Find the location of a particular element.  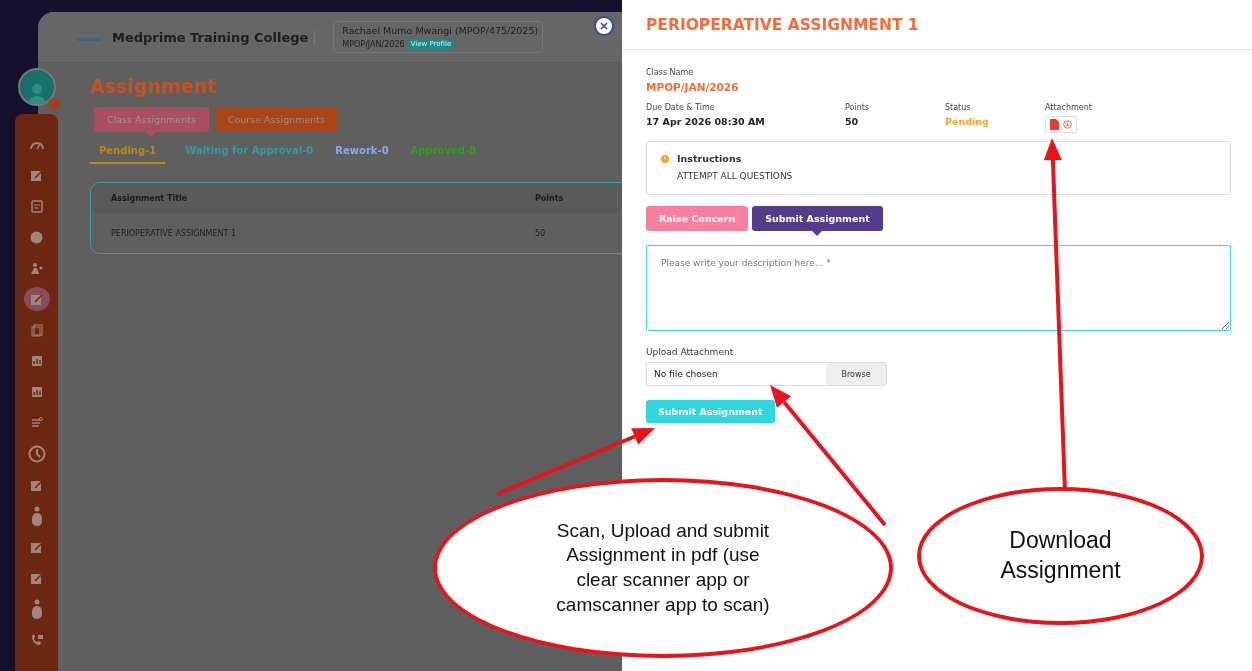

status-tab: Waiting for Approval-0 is located at coordinates (249, 153).